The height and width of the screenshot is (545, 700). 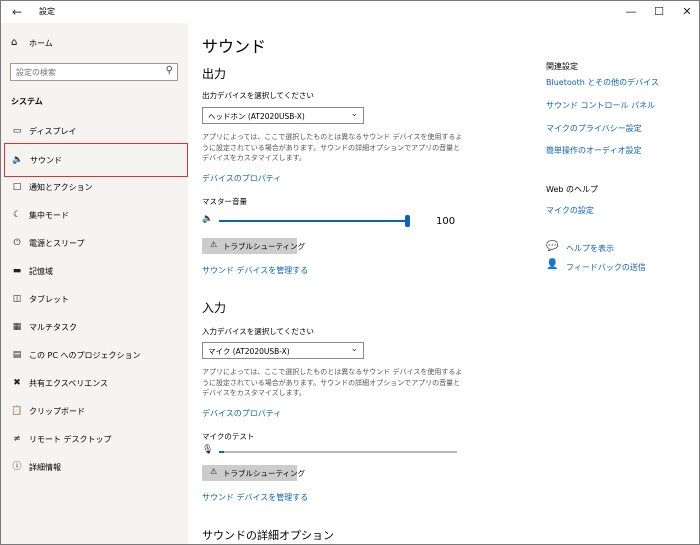 I want to click on sidebar-item-shared: ✖ 共有エクスペリエンス, so click(x=96, y=383).